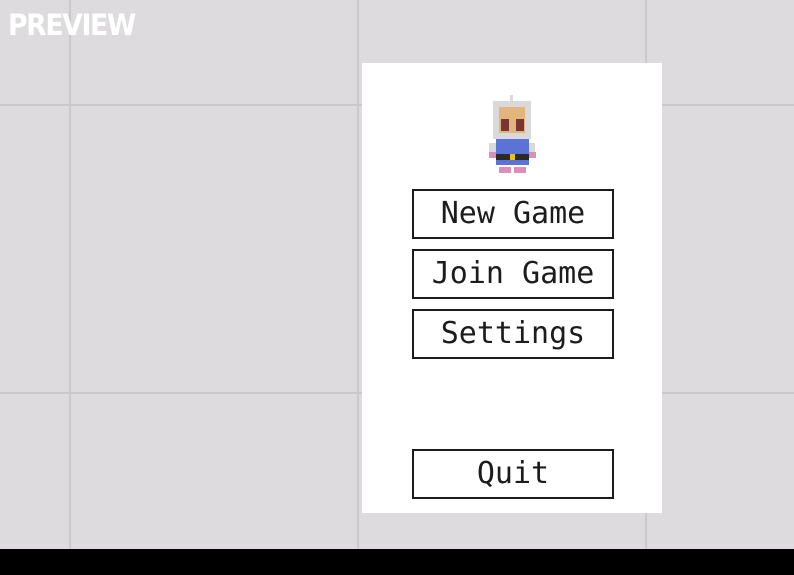  What do you see at coordinates (397, 562) in the screenshot?
I see `bottom-bar` at bounding box center [397, 562].